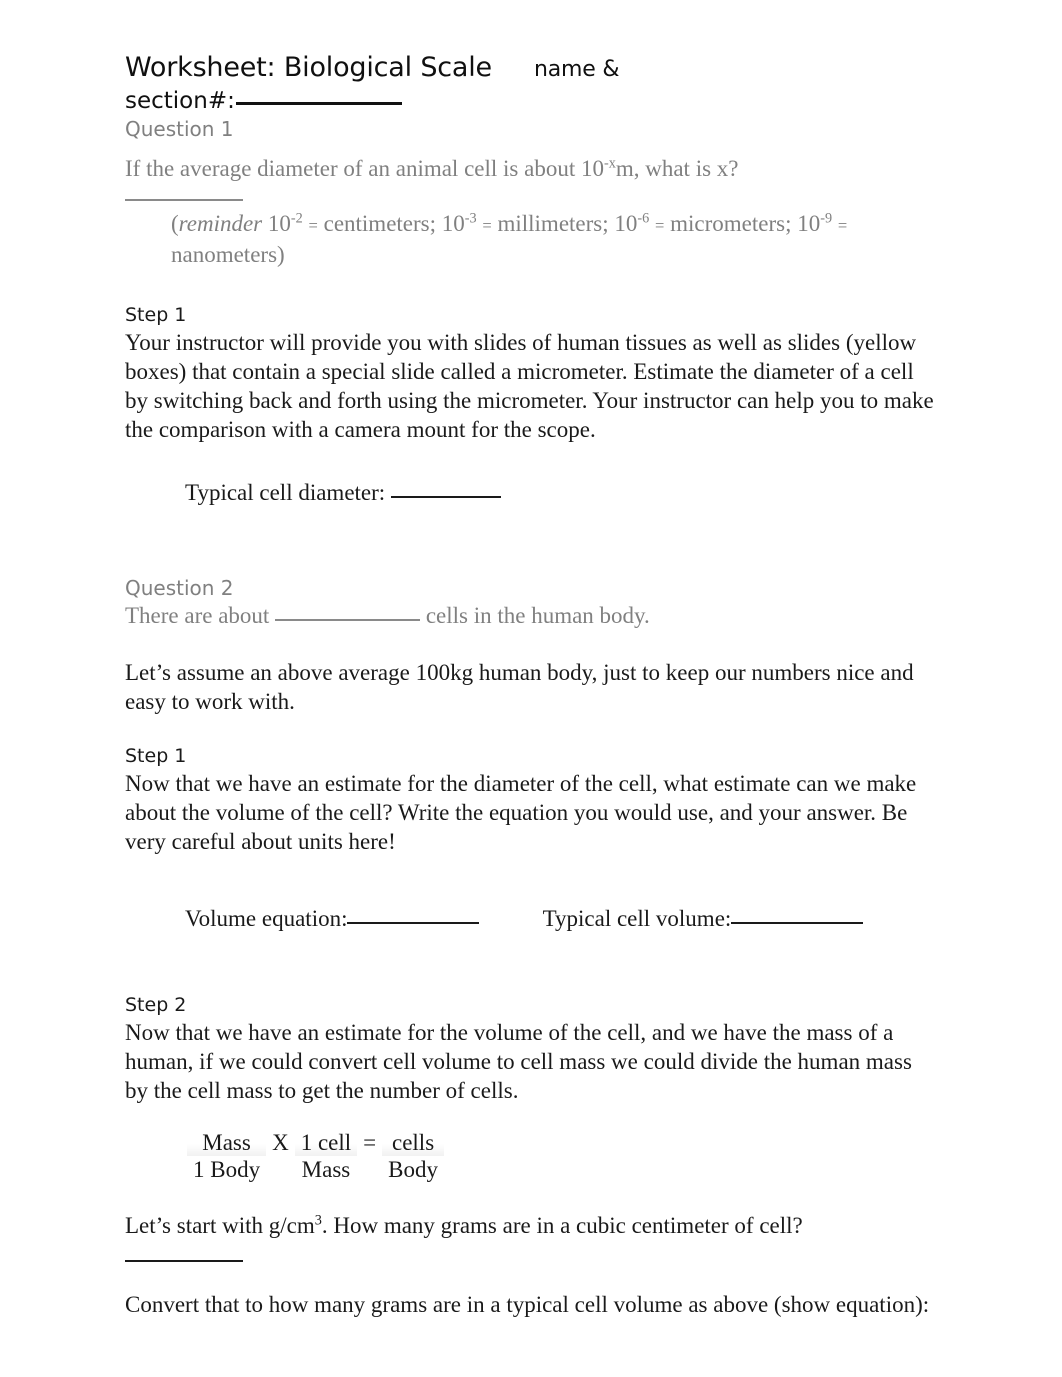  I want to click on page-title: Worksheet: Biological Scale, so click(308, 67).